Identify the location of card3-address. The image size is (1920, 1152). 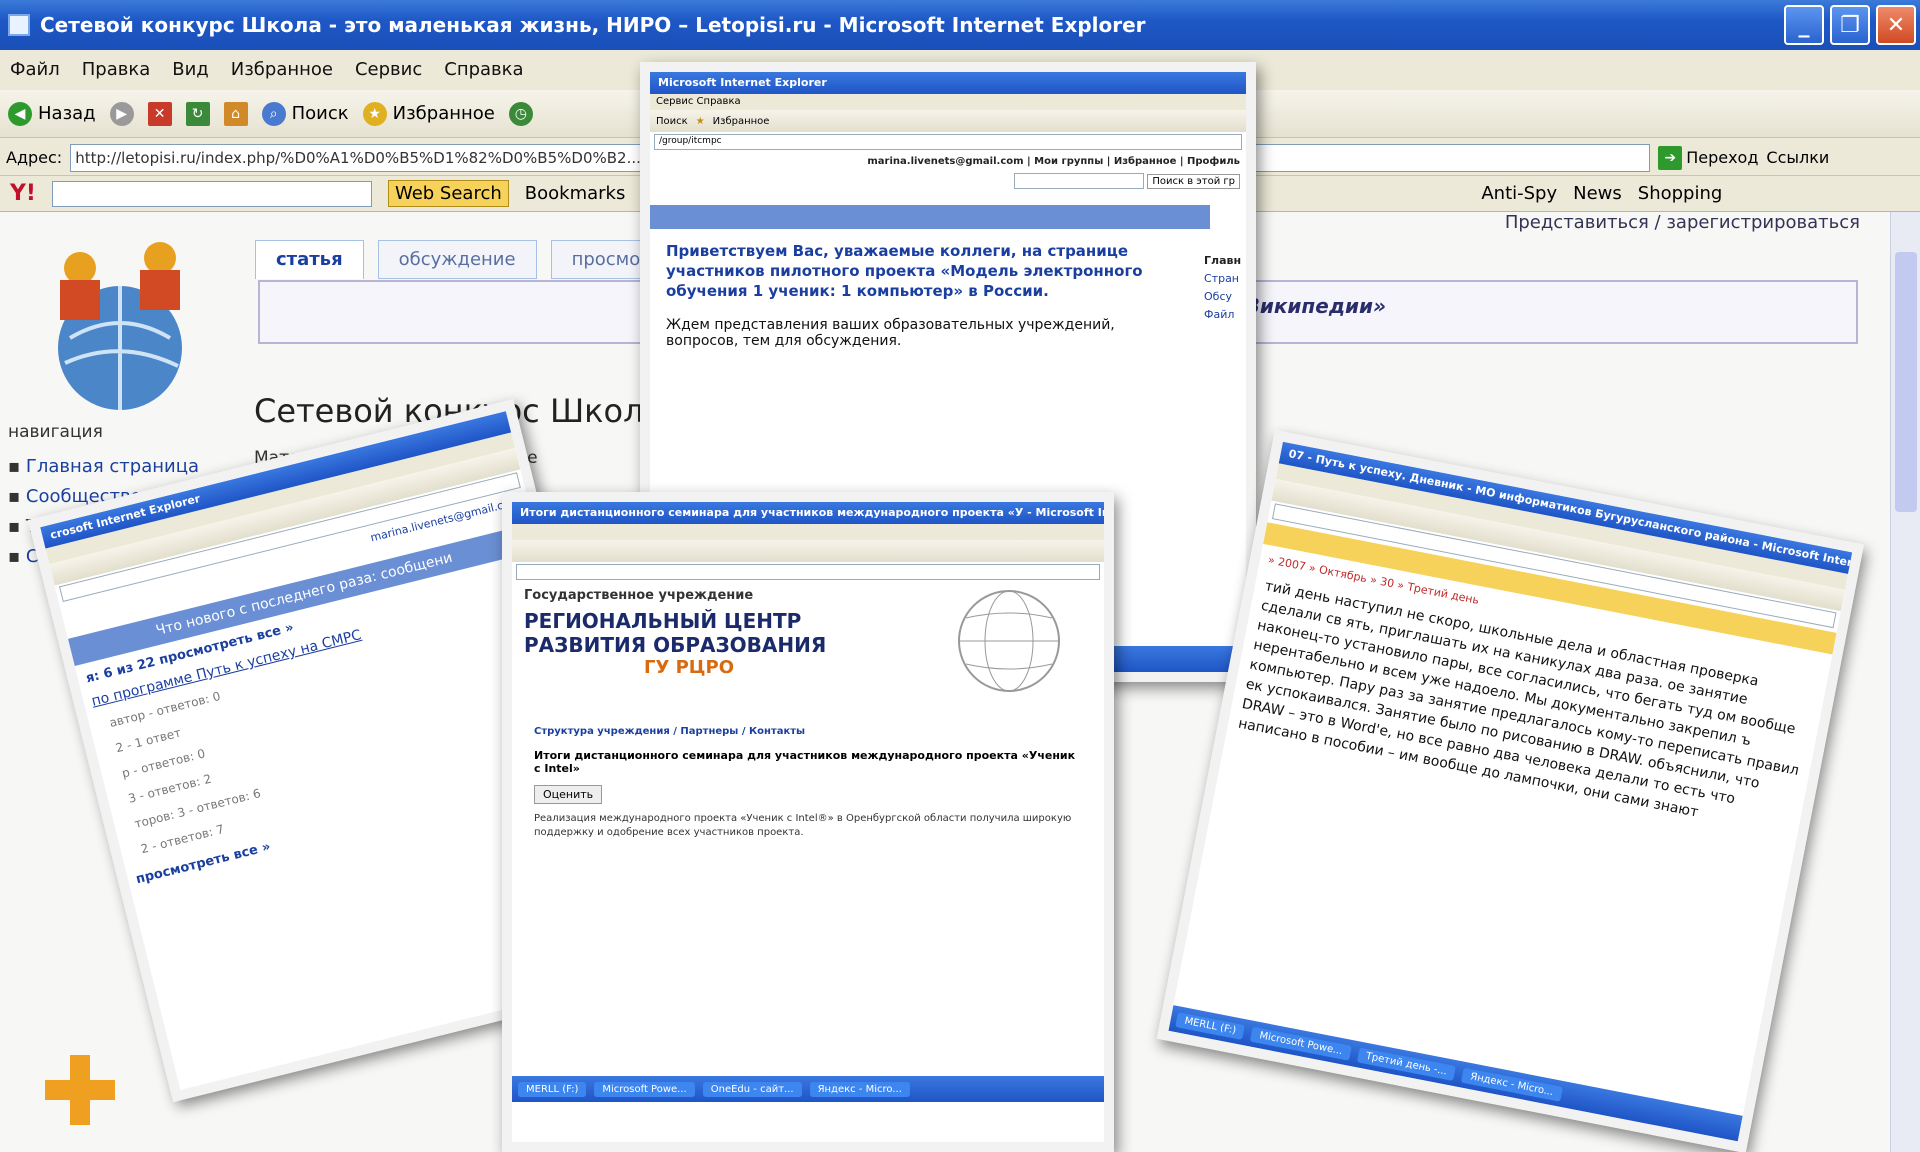
(808, 572).